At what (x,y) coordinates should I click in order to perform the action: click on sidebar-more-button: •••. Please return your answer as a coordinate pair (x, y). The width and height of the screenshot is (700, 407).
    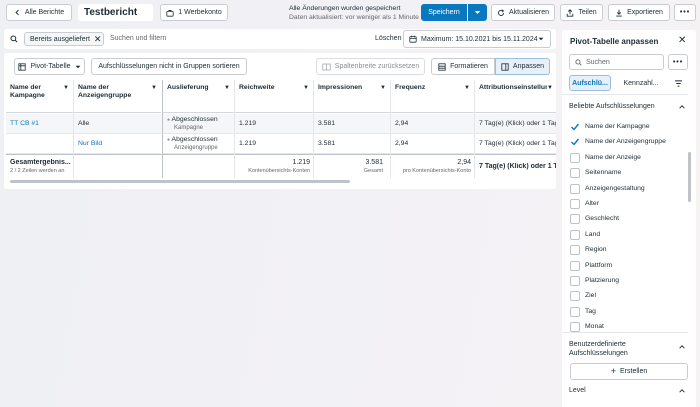
    Looking at the image, I should click on (678, 62).